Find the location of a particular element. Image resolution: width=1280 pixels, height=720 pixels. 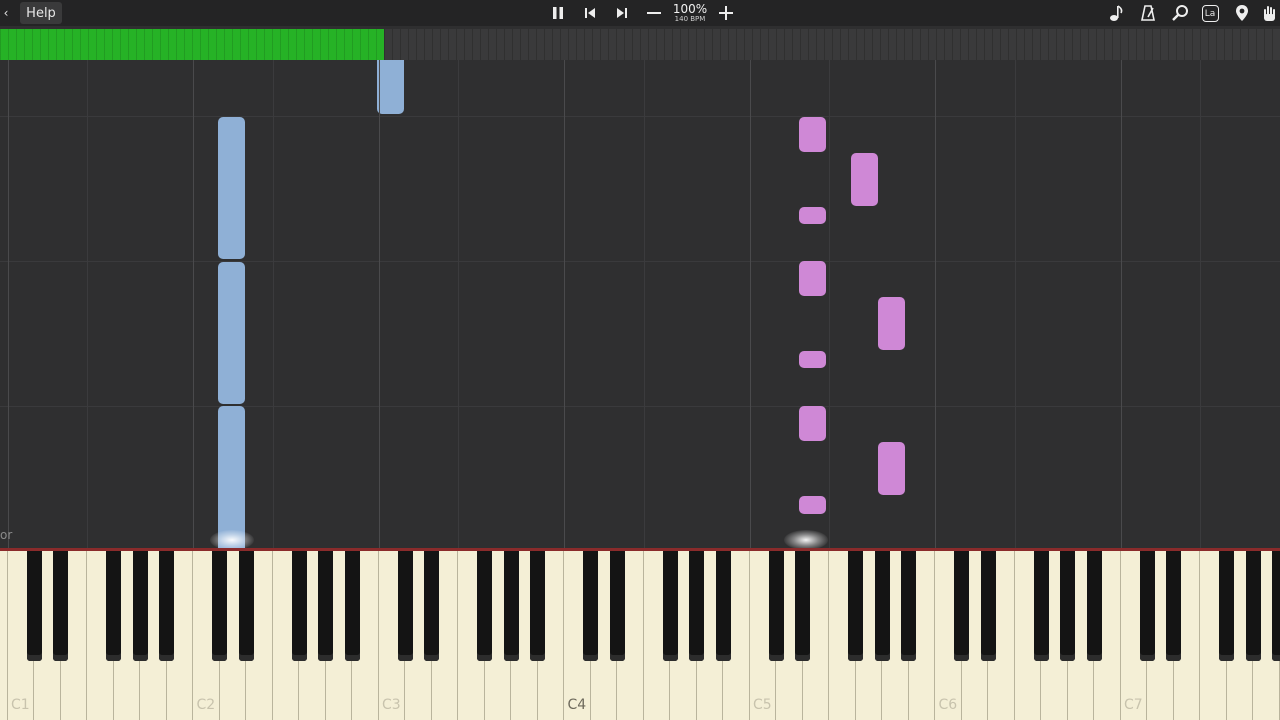

hand-button is located at coordinates (1269, 13).